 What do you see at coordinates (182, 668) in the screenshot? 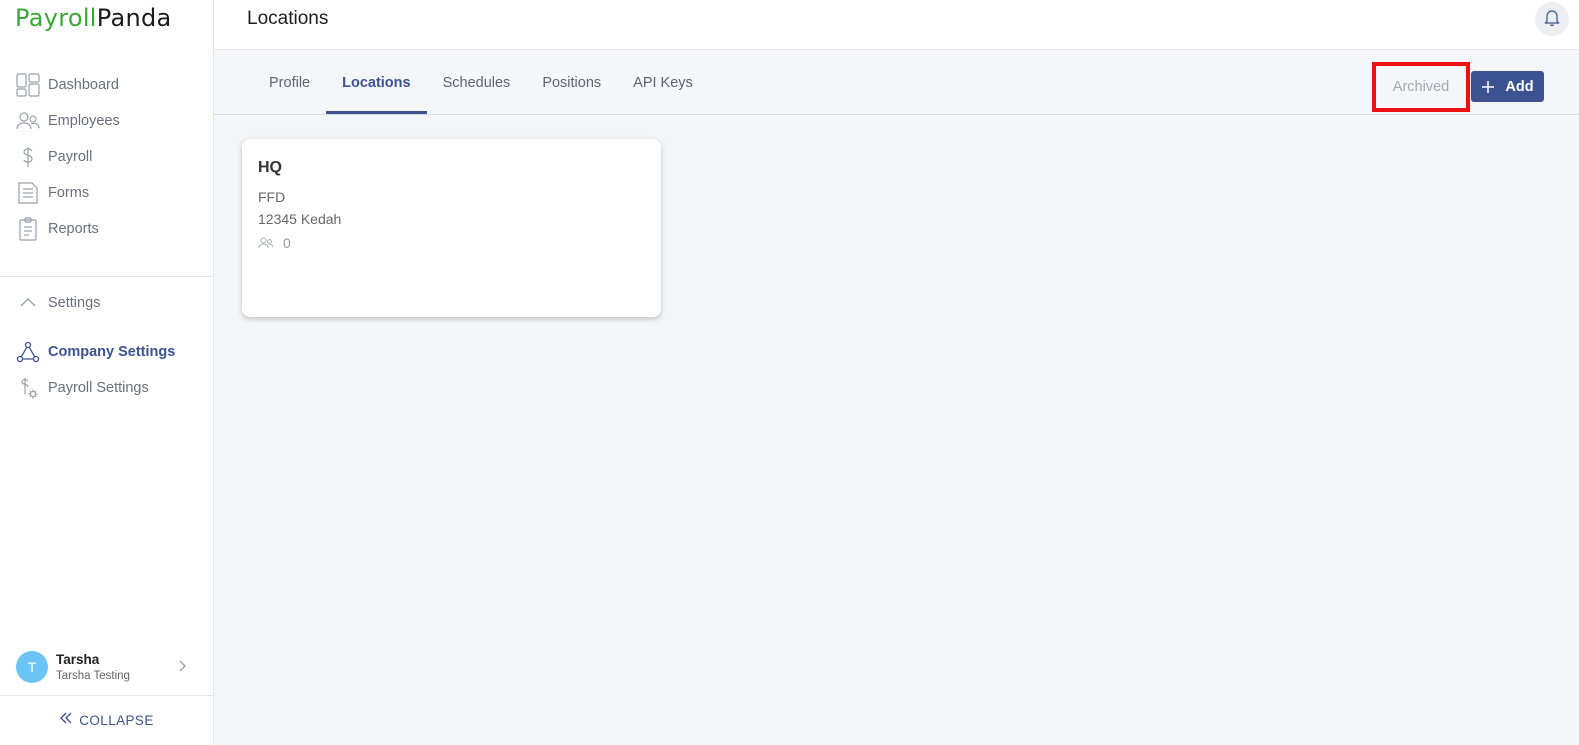
I see `chevron-right-icon` at bounding box center [182, 668].